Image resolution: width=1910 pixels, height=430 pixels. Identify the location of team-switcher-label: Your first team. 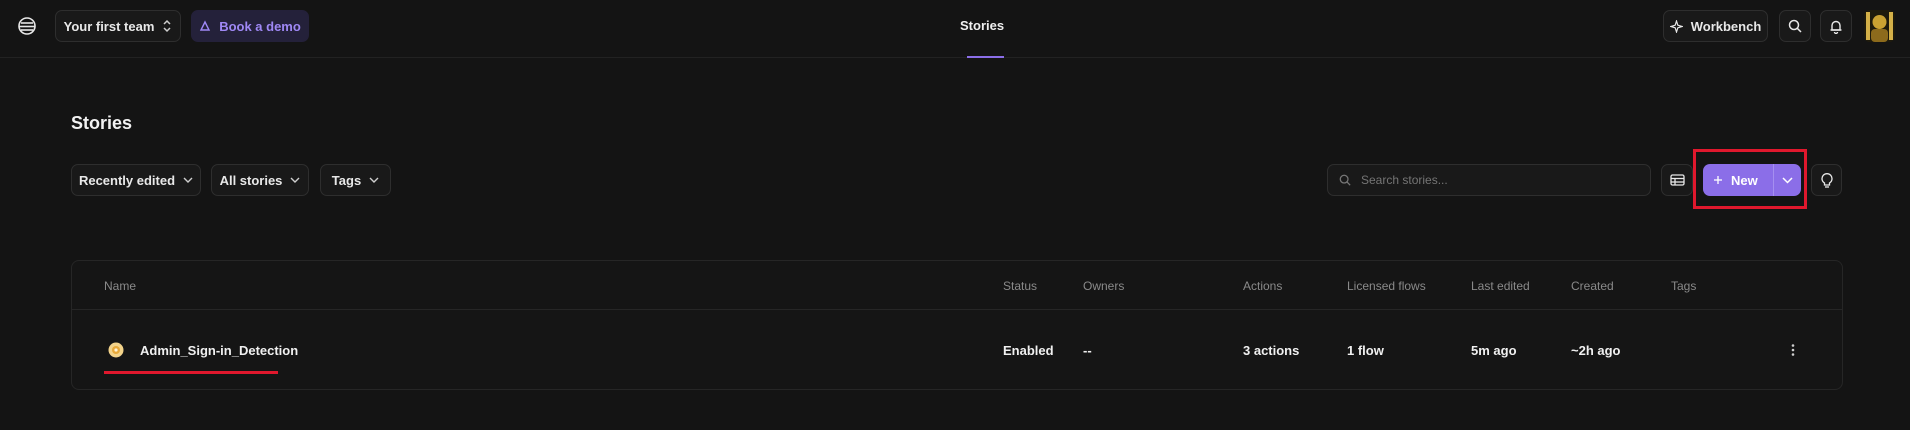
(109, 26).